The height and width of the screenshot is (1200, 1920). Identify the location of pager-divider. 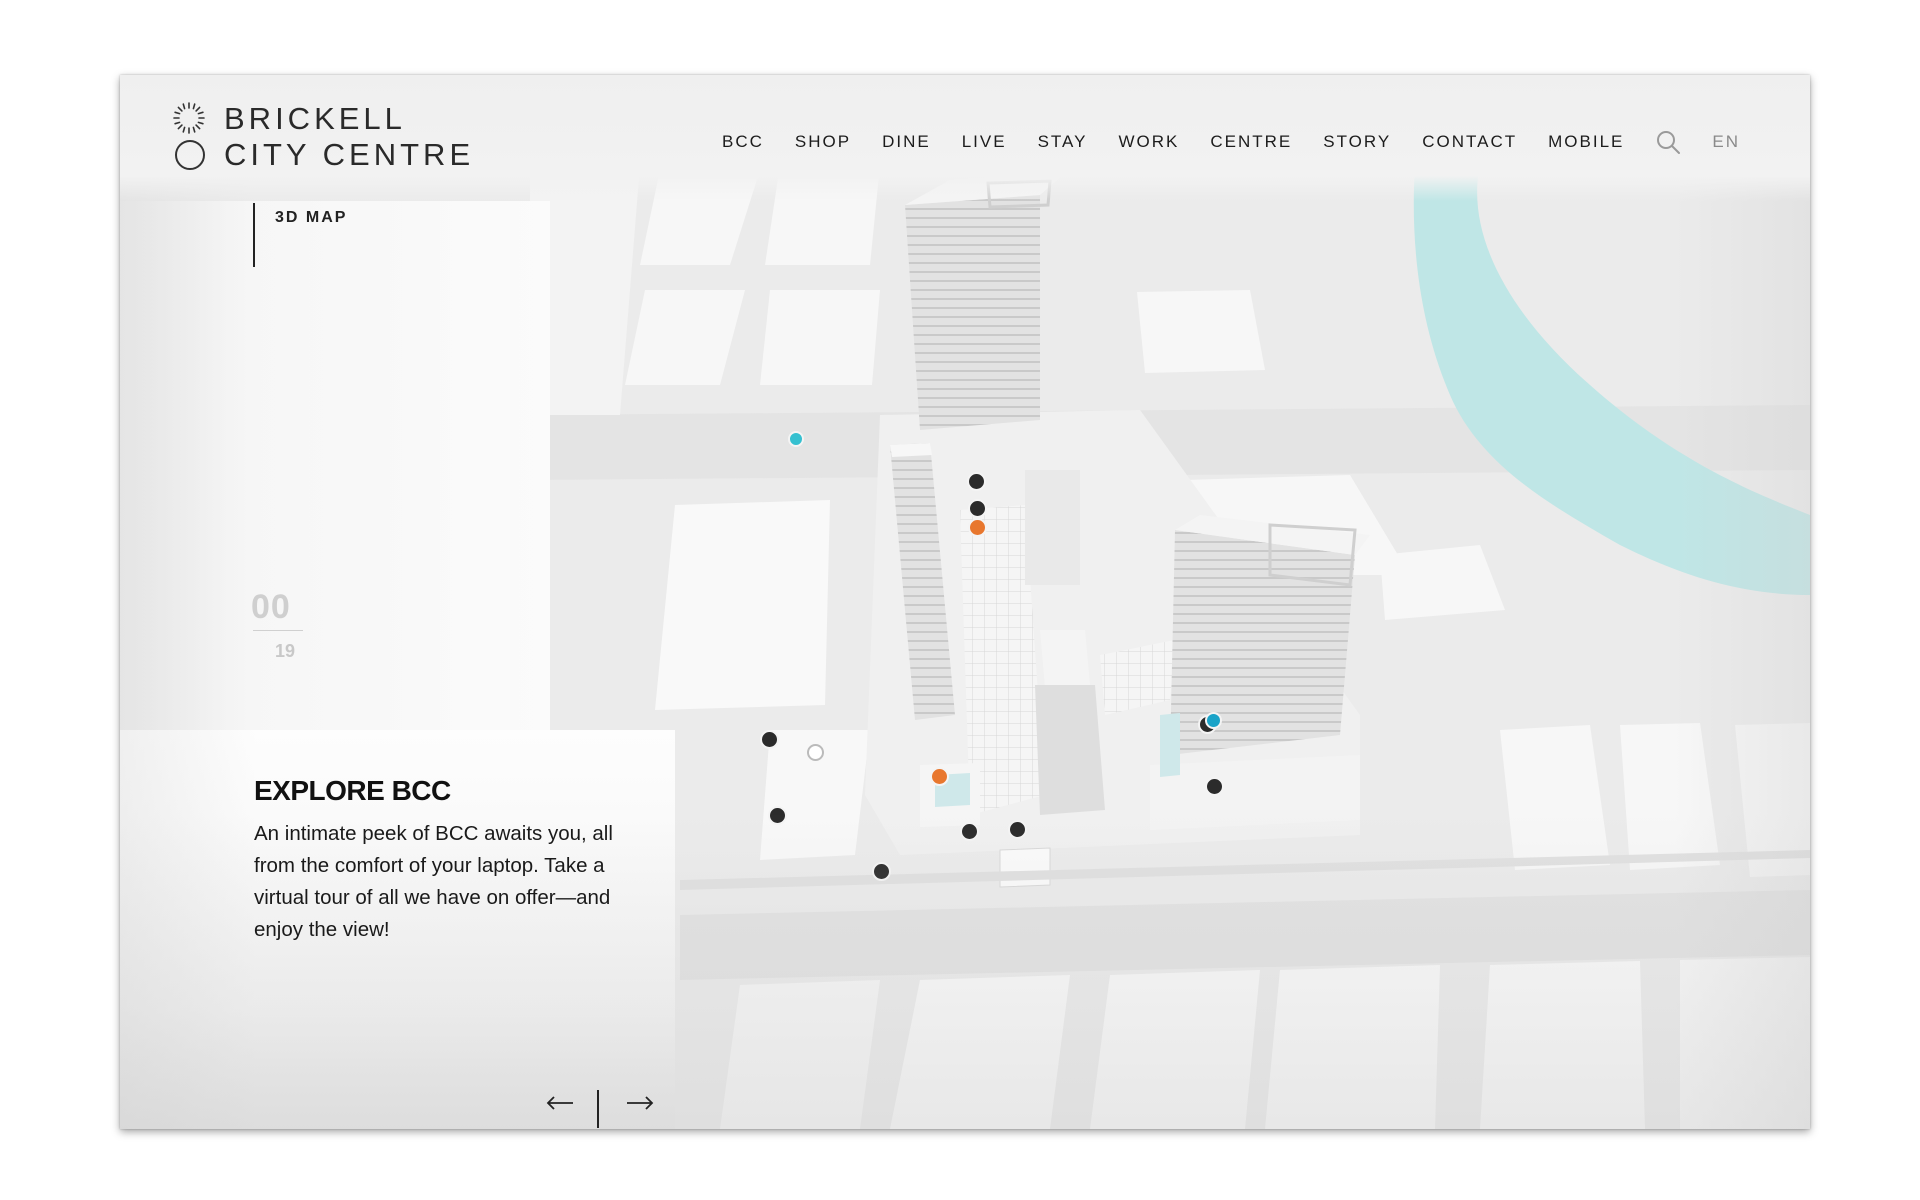
(598, 1109).